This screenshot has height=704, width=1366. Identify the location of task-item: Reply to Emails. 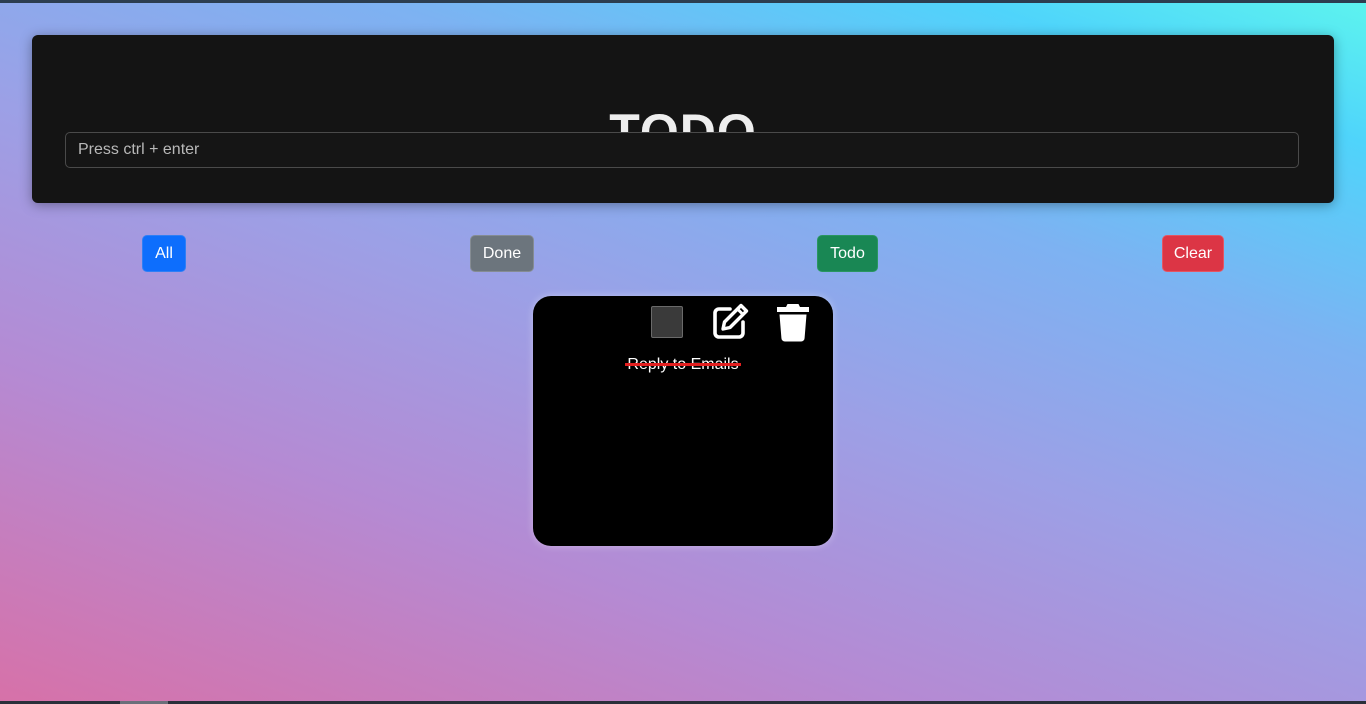
(683, 365).